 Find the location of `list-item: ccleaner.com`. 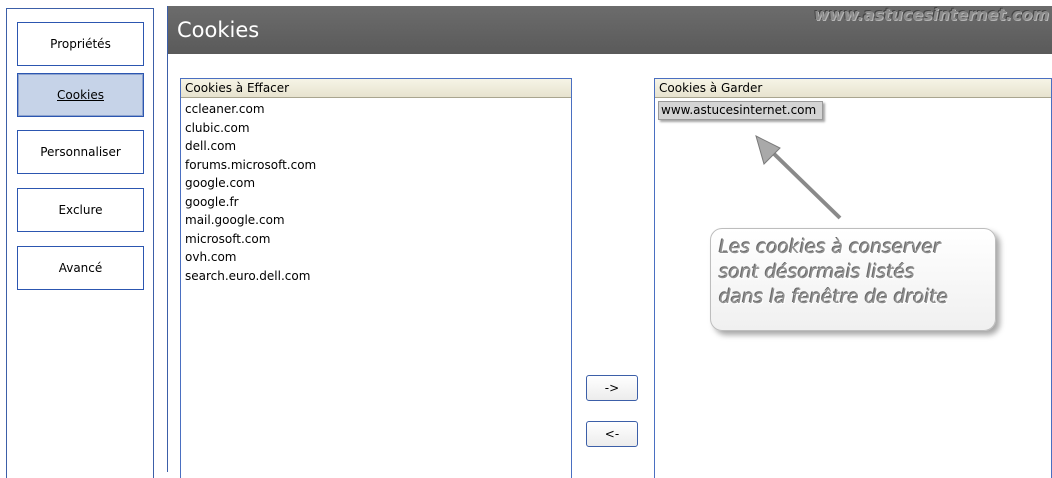

list-item: ccleaner.com is located at coordinates (378, 109).